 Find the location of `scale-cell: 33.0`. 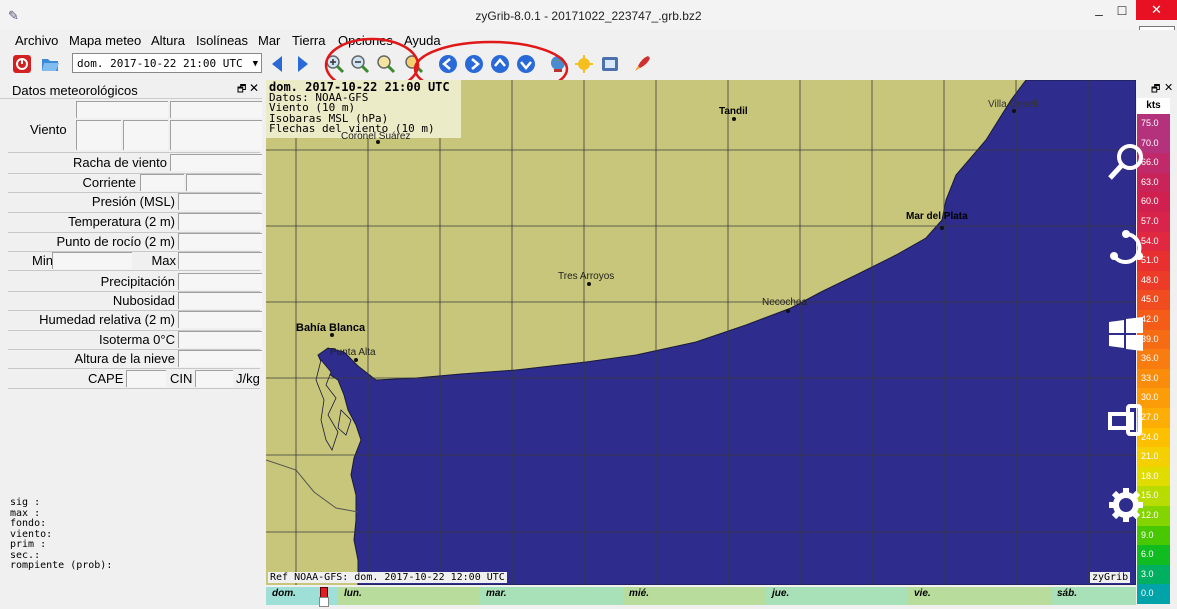

scale-cell: 33.0 is located at coordinates (1153, 378).